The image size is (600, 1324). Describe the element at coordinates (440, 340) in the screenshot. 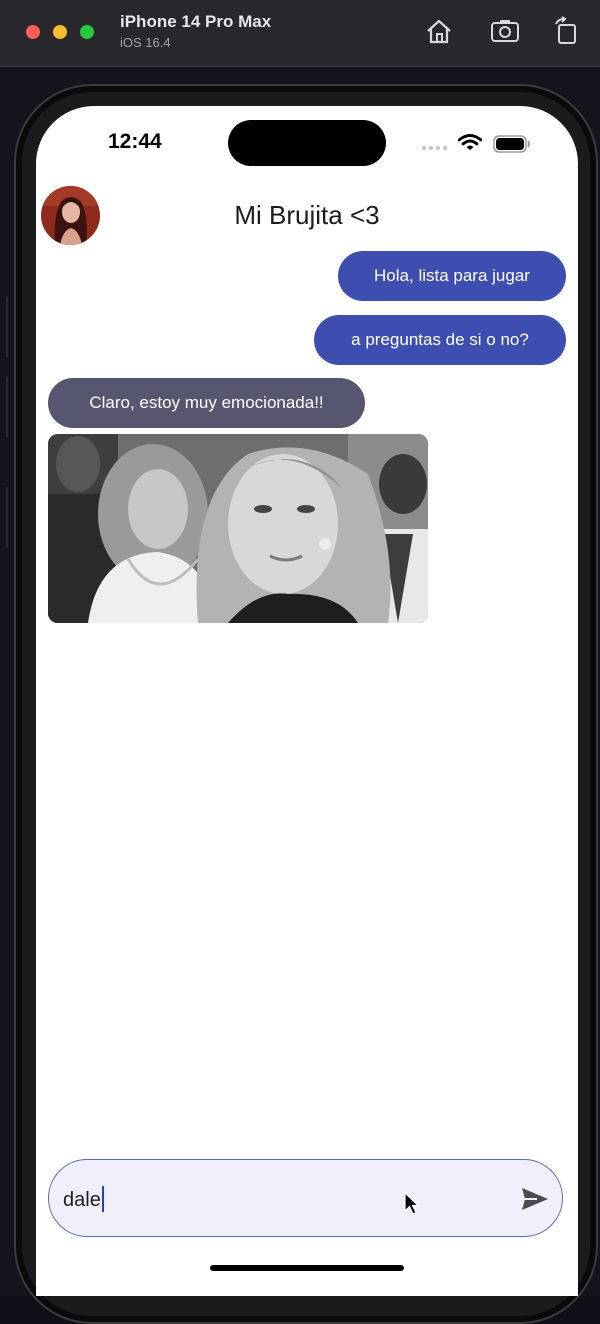

I see `sent-message-bubble: a preguntas de si o no?` at that location.